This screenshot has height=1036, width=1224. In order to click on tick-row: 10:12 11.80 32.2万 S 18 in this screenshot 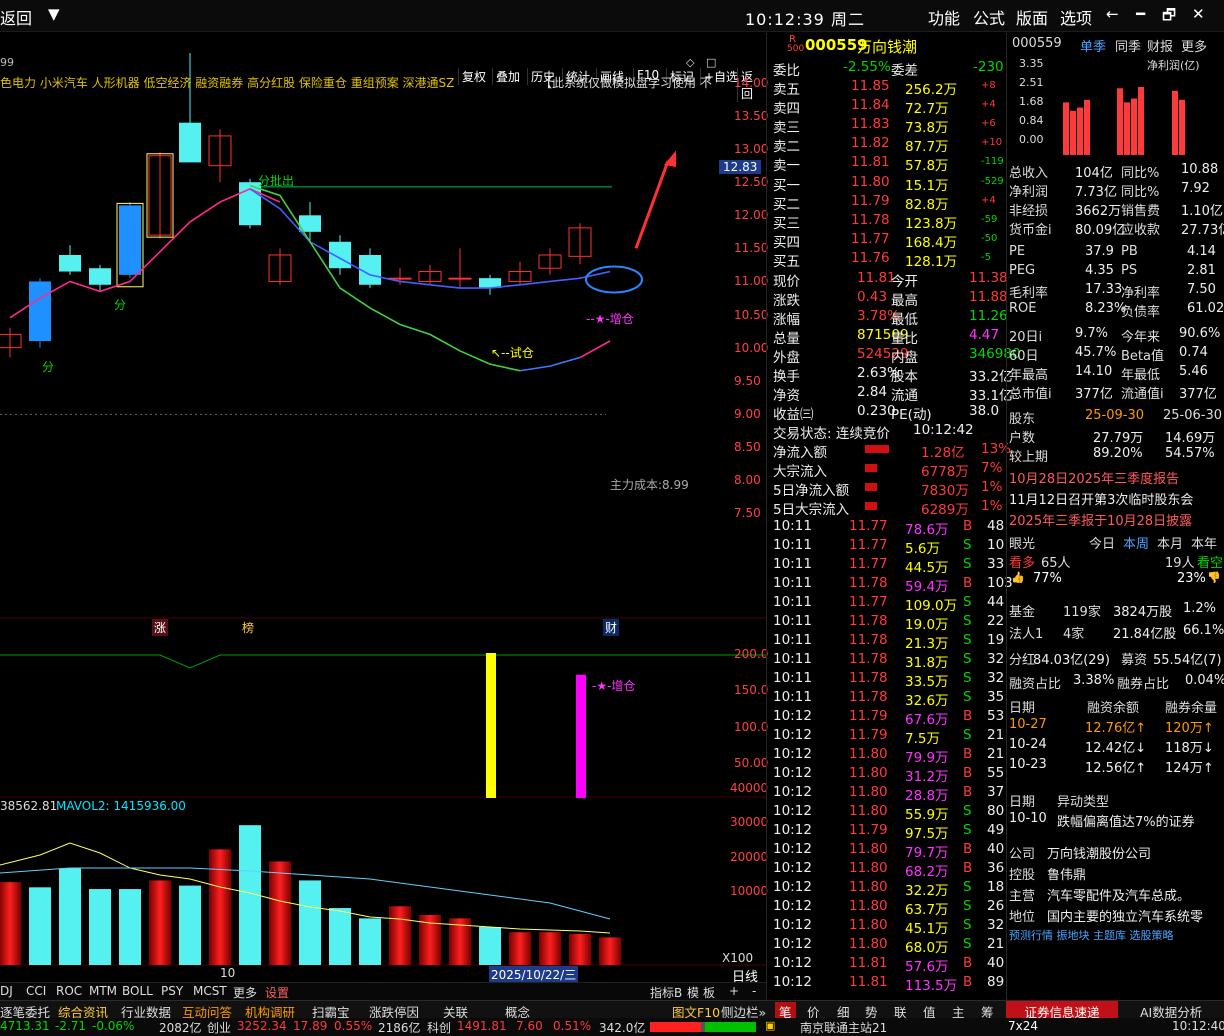, I will do `click(889, 888)`.